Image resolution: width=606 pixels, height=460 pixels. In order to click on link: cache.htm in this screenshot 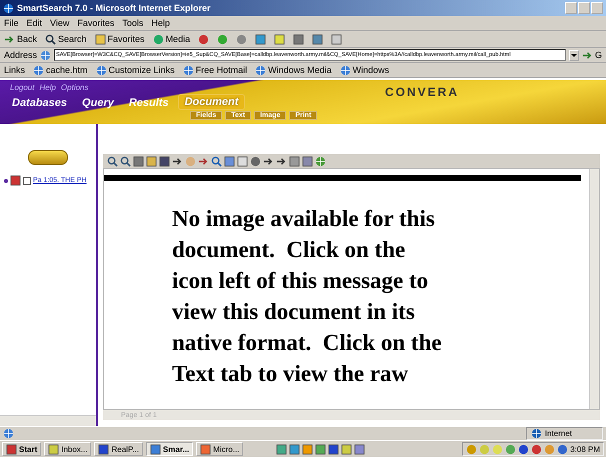, I will do `click(60, 70)`.